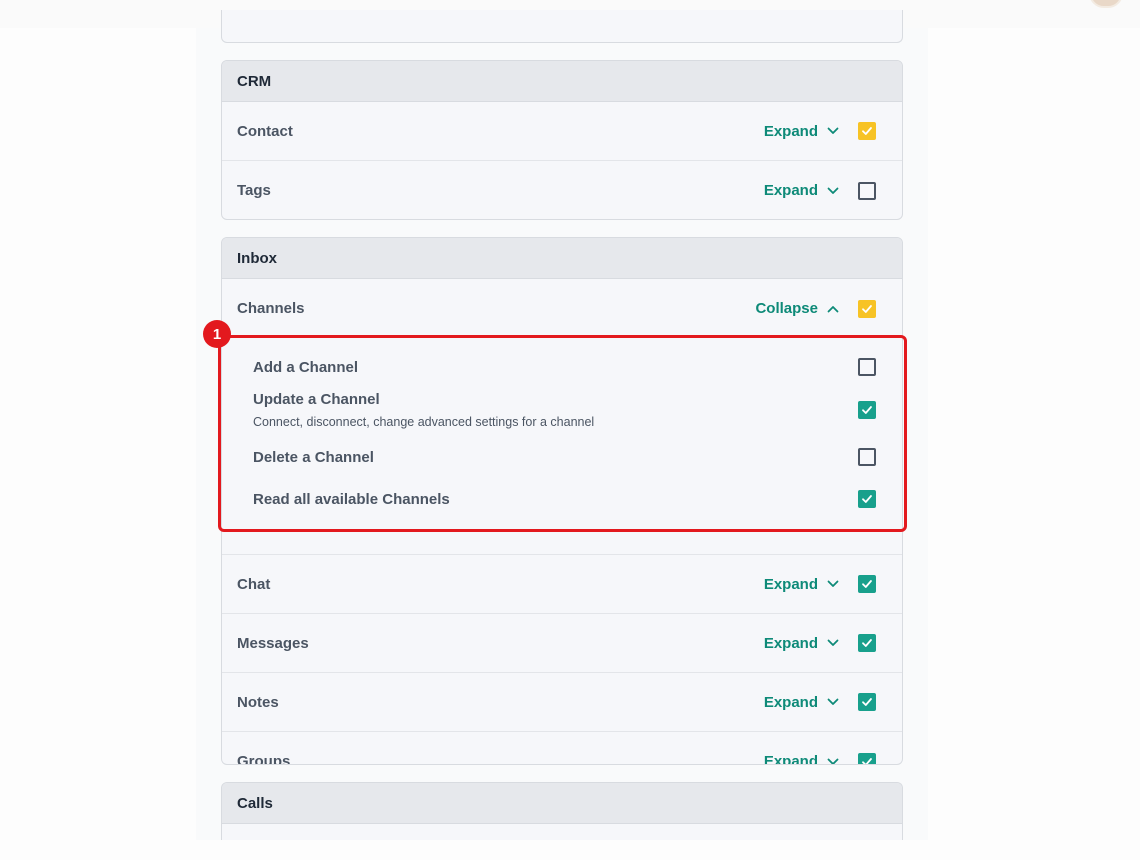  Describe the element at coordinates (562, 584) in the screenshot. I see `permission-row-chat: Chat Expand` at that location.